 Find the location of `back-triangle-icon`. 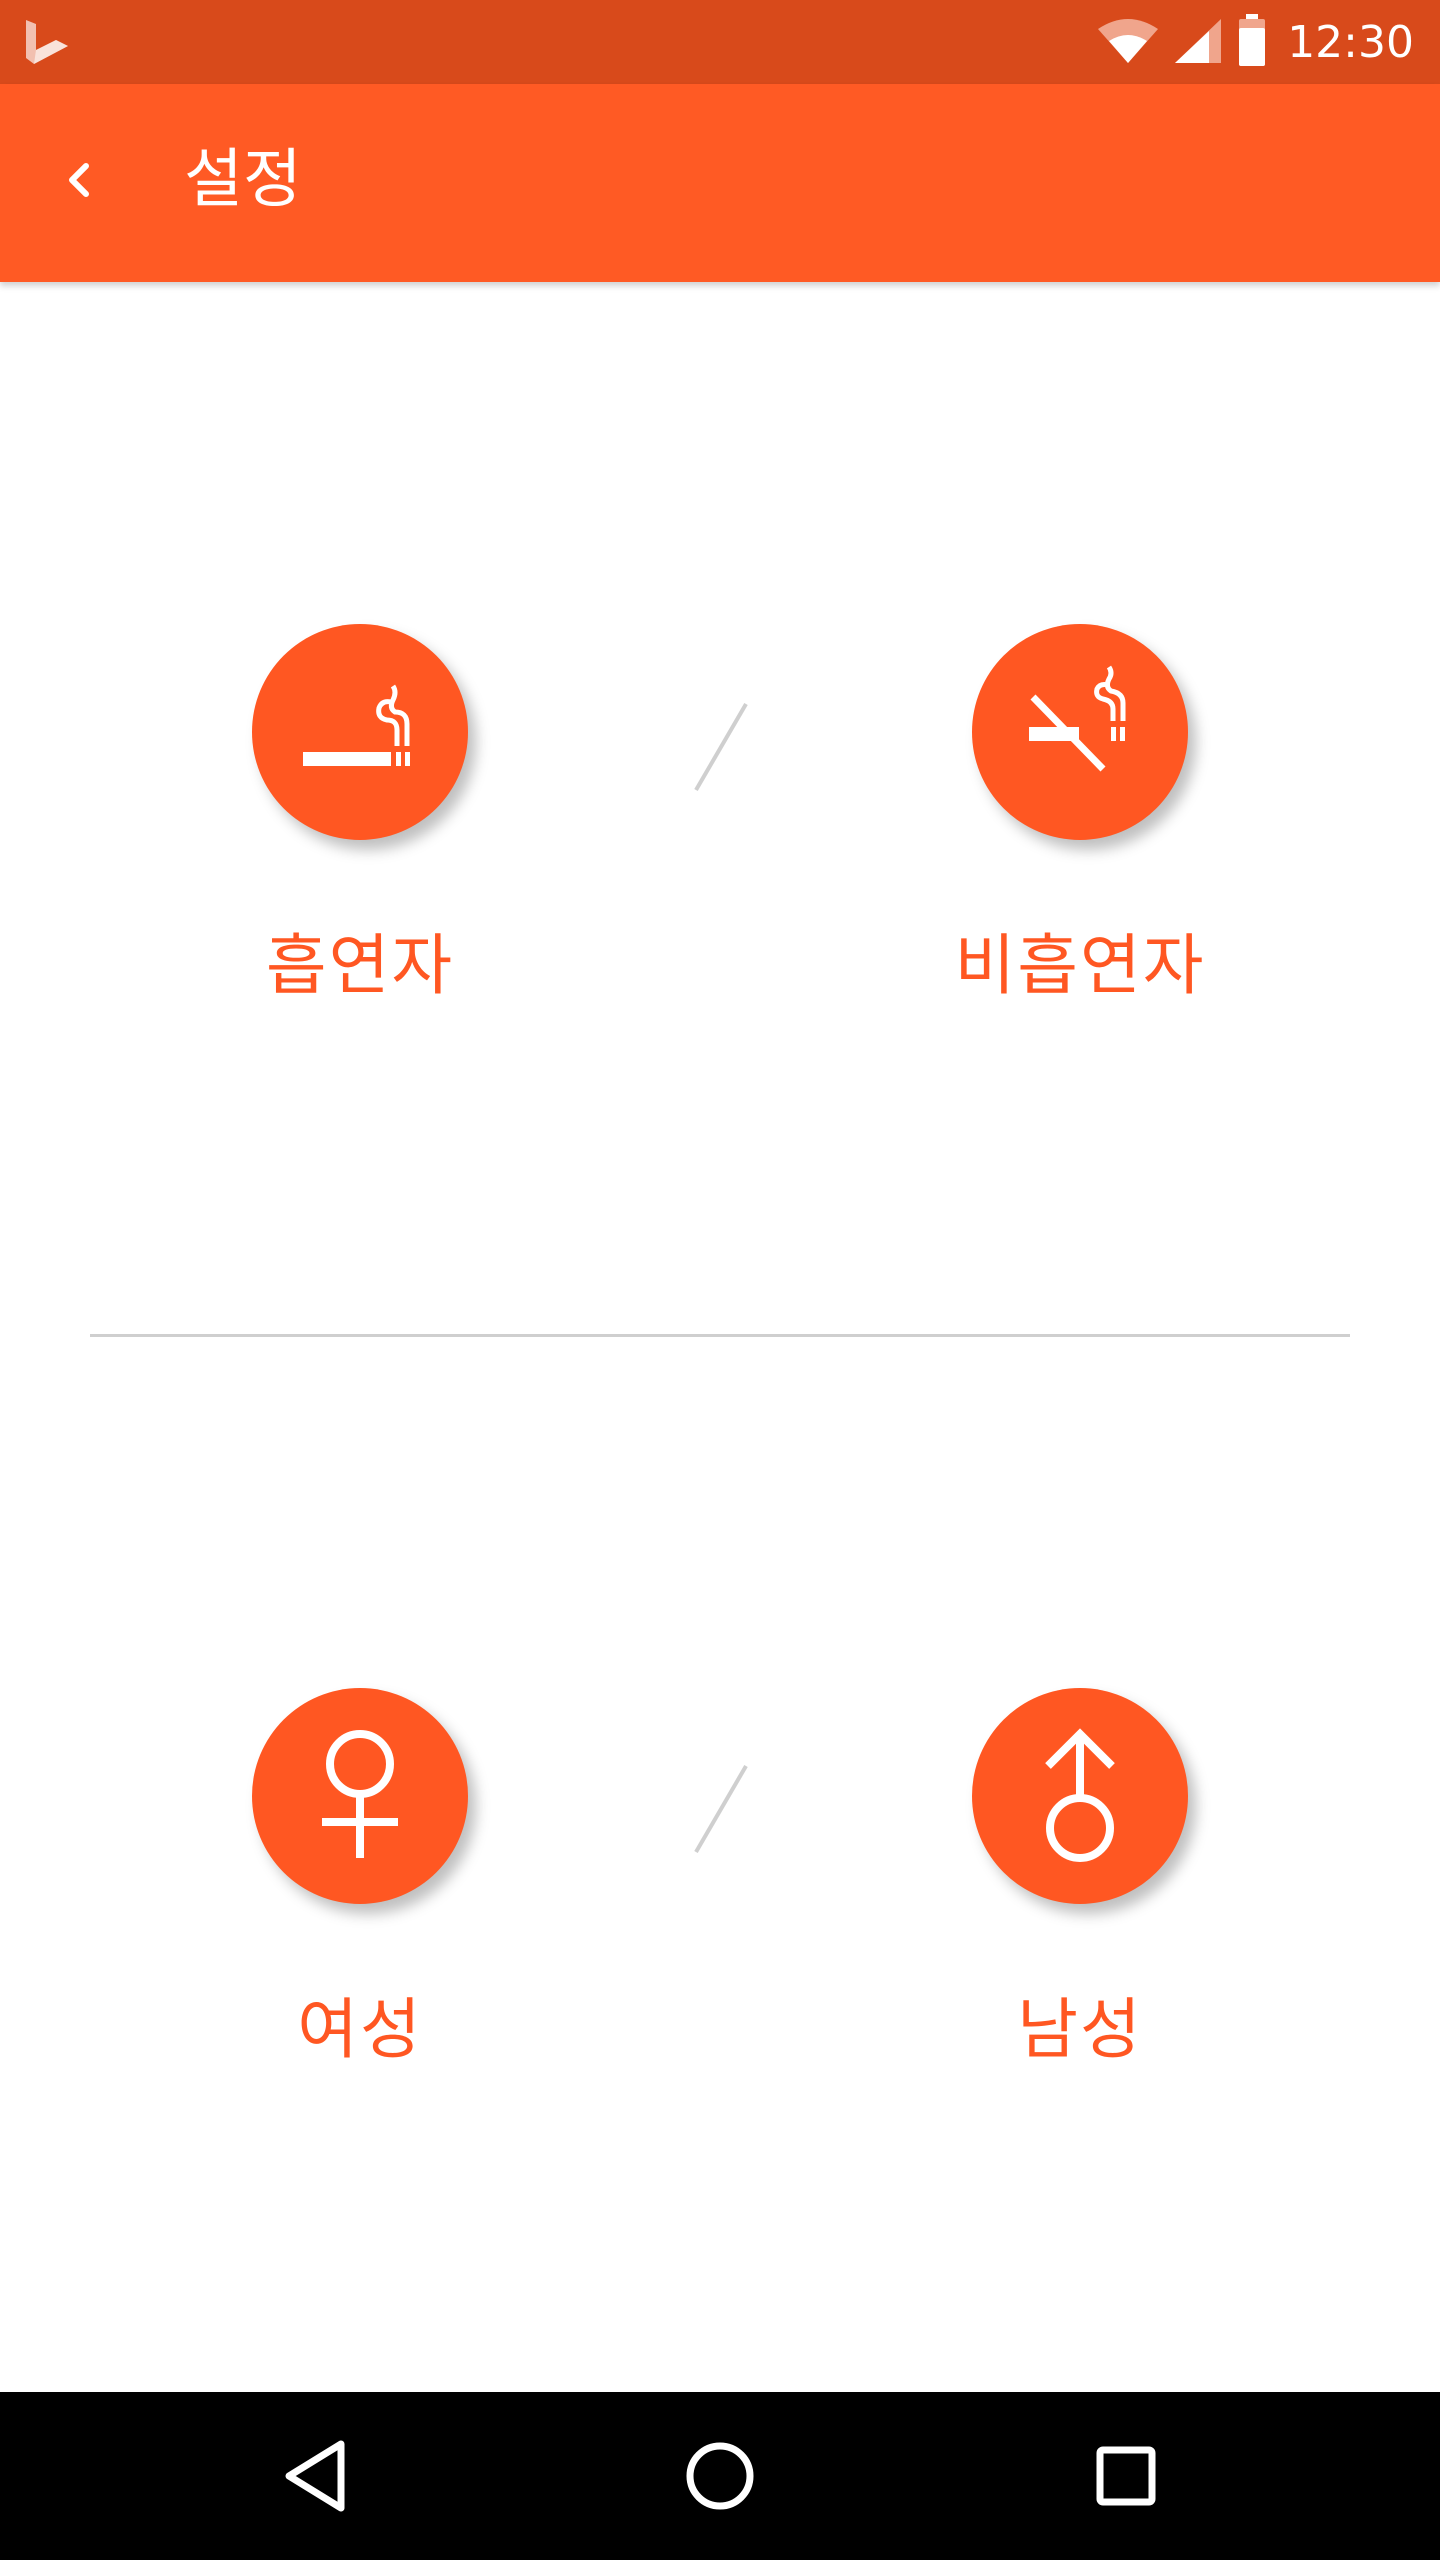

back-triangle-icon is located at coordinates (315, 2476).